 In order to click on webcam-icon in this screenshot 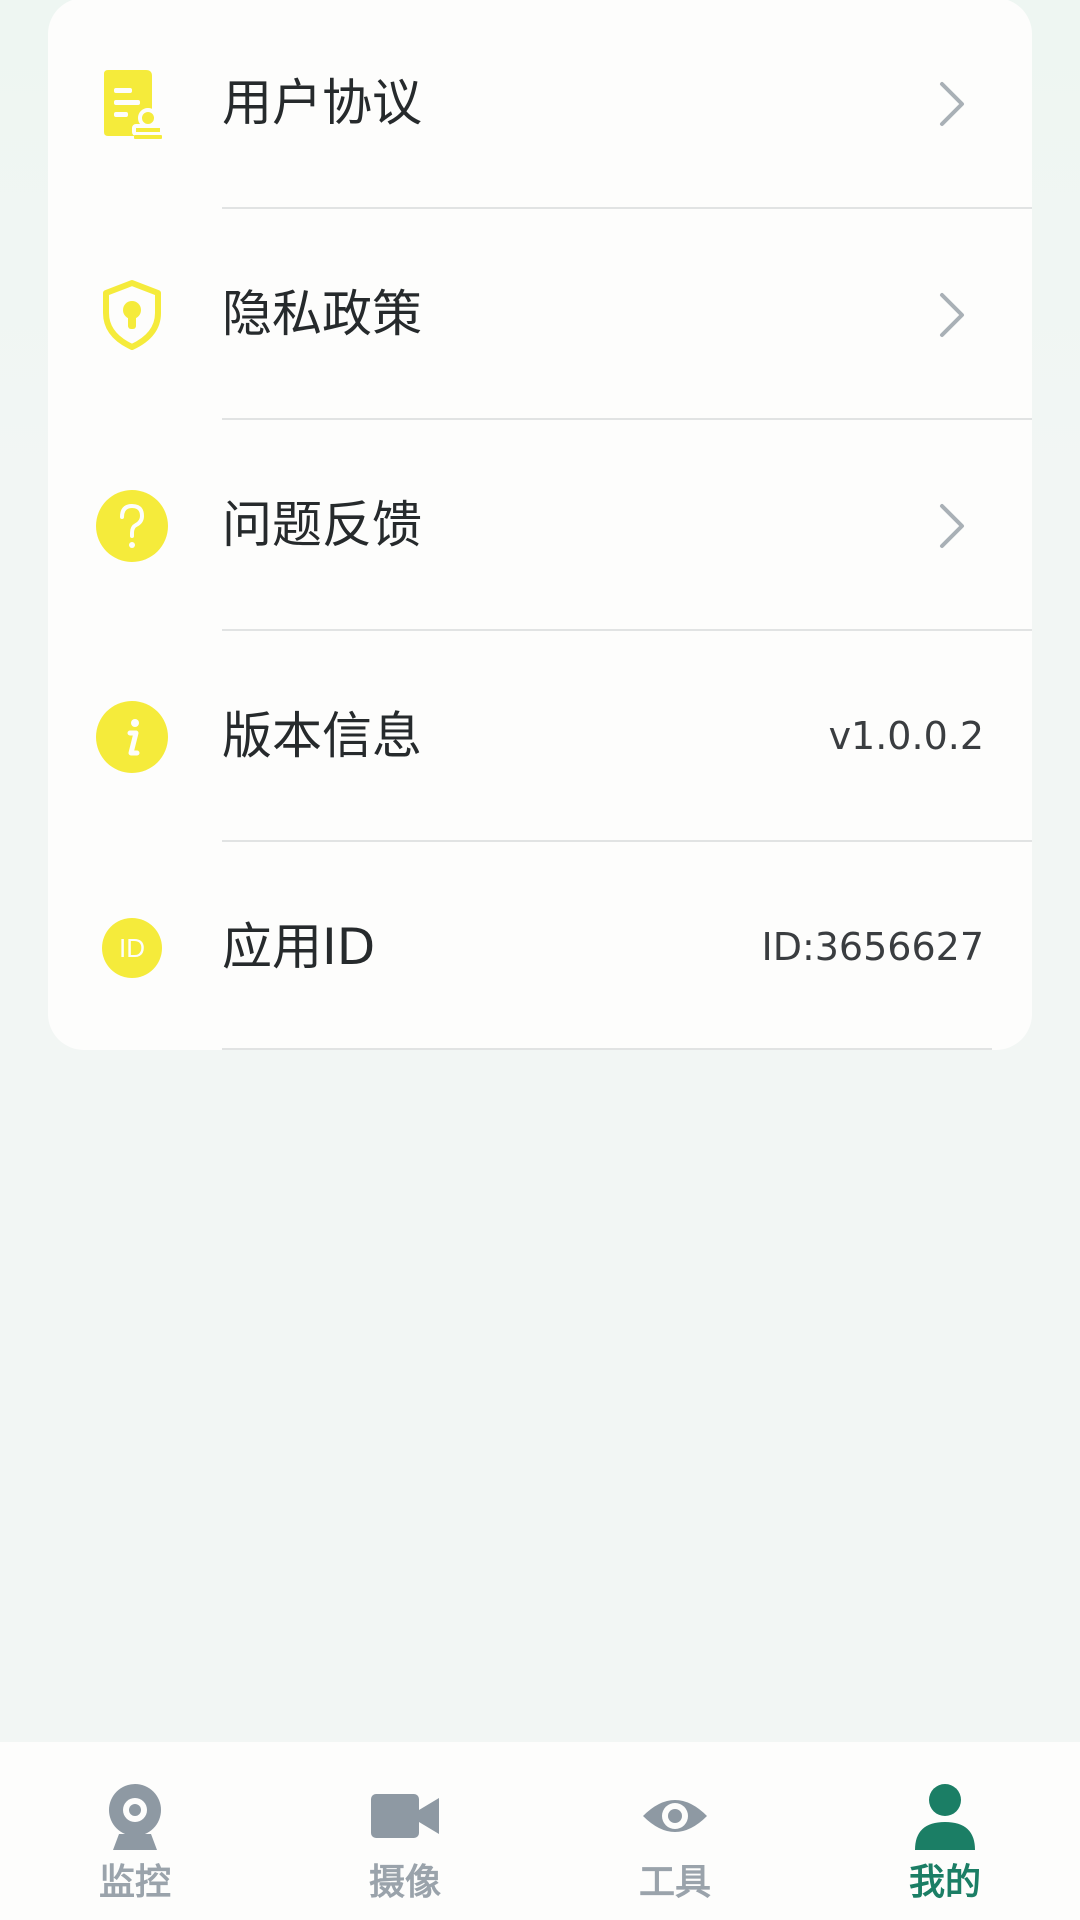, I will do `click(135, 1817)`.